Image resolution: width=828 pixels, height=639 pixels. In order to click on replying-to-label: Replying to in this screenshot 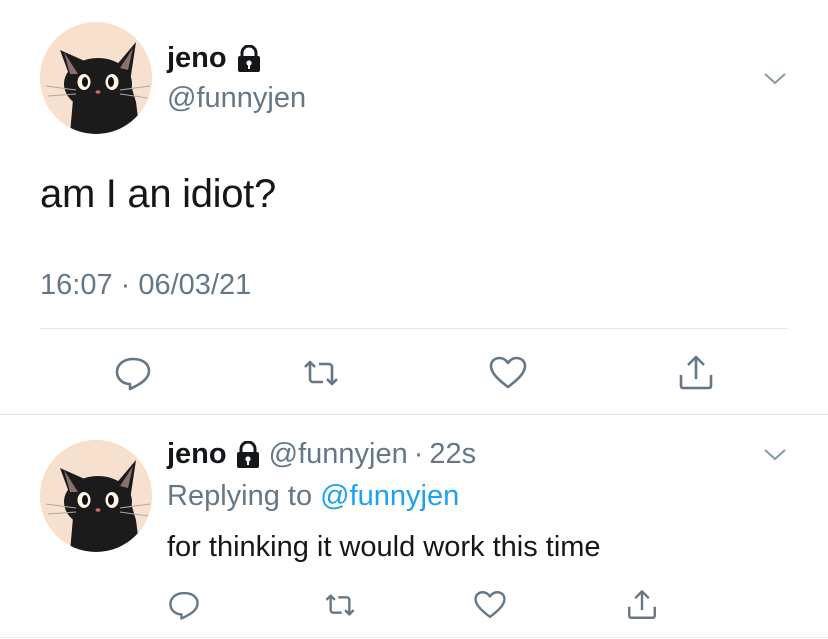, I will do `click(240, 496)`.